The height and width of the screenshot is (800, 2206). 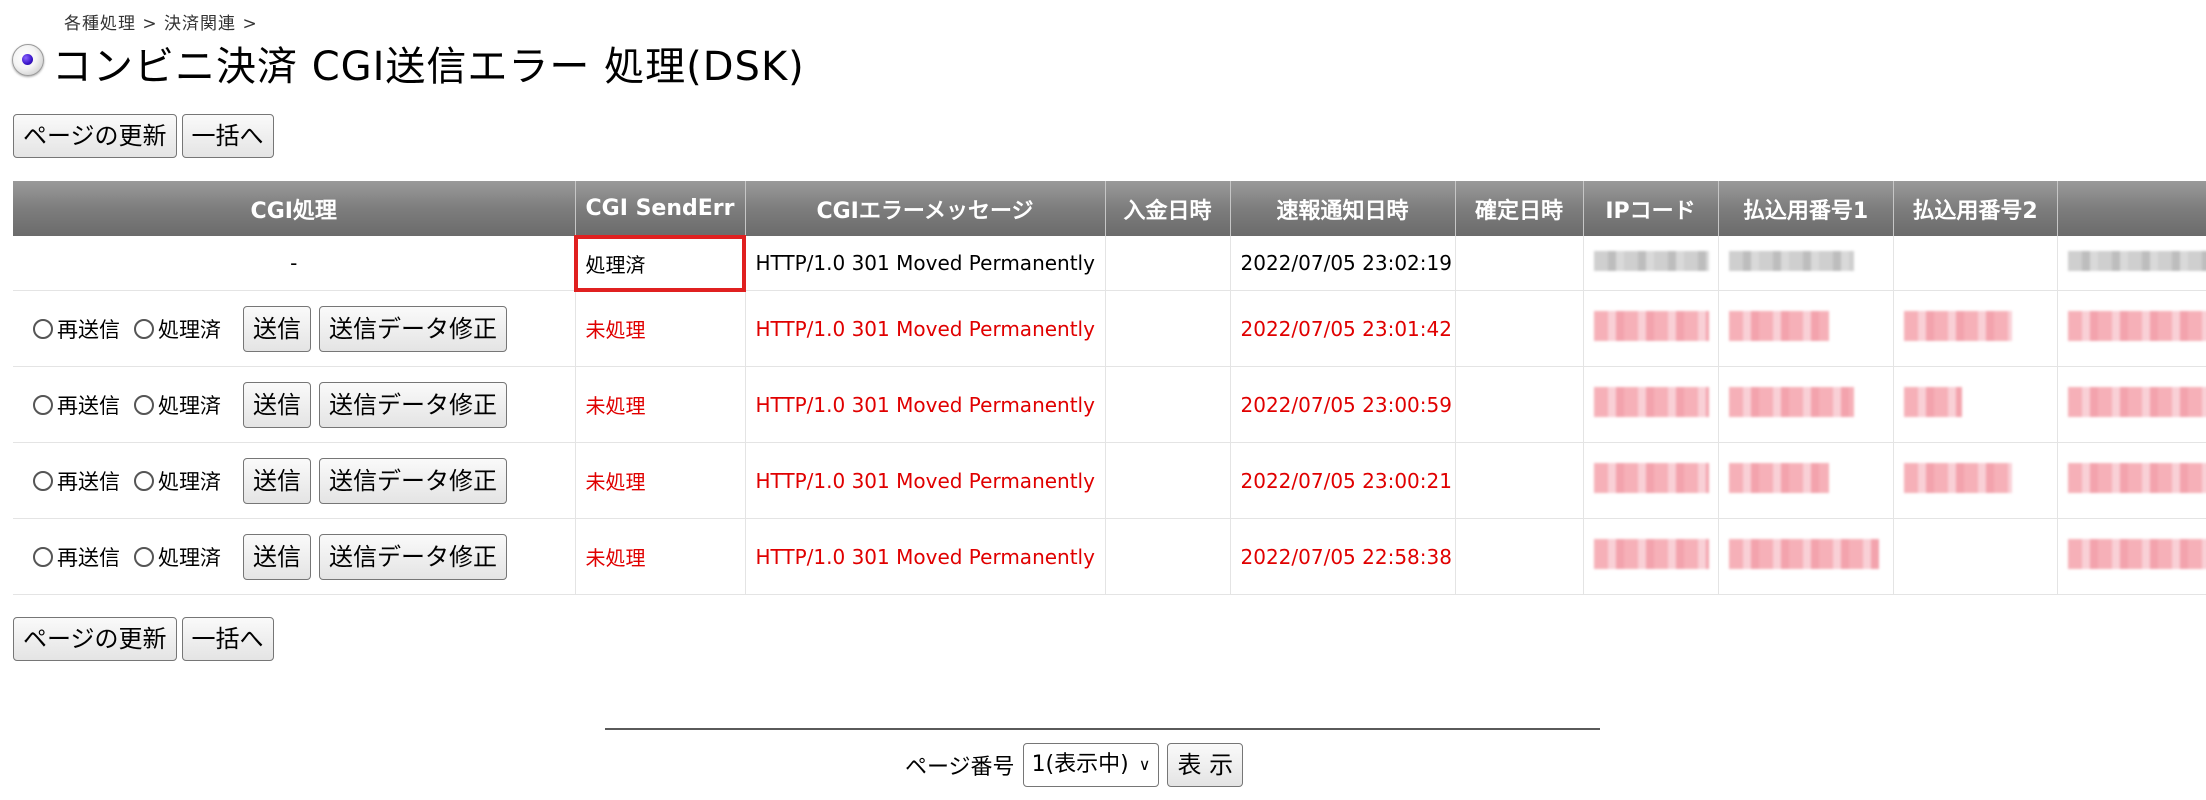 What do you see at coordinates (960, 767) in the screenshot?
I see `page-number-label: ページ番号` at bounding box center [960, 767].